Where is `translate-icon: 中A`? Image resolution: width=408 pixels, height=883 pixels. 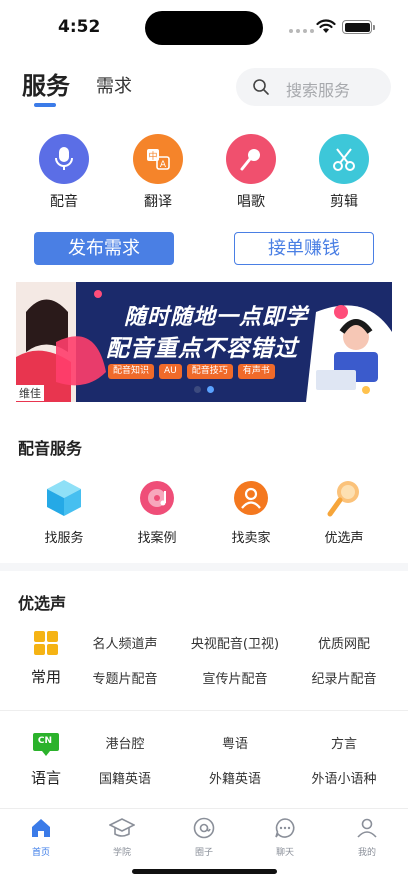
translate-icon: 中A is located at coordinates (158, 159).